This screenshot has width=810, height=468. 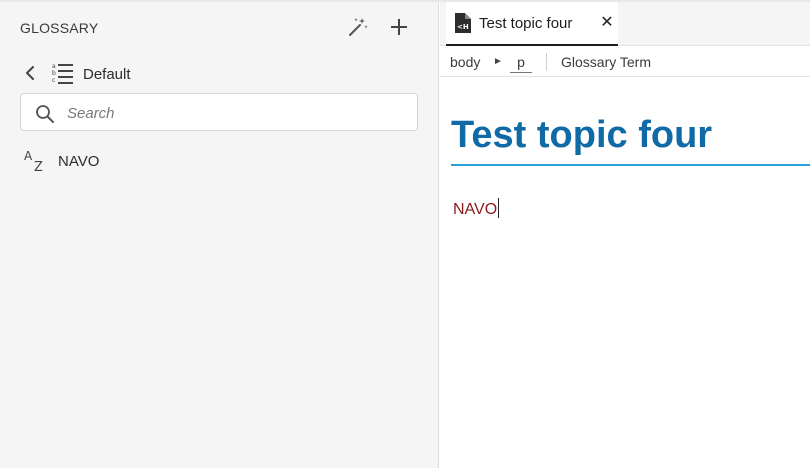 I want to click on svg-text: Z, so click(x=38, y=166).